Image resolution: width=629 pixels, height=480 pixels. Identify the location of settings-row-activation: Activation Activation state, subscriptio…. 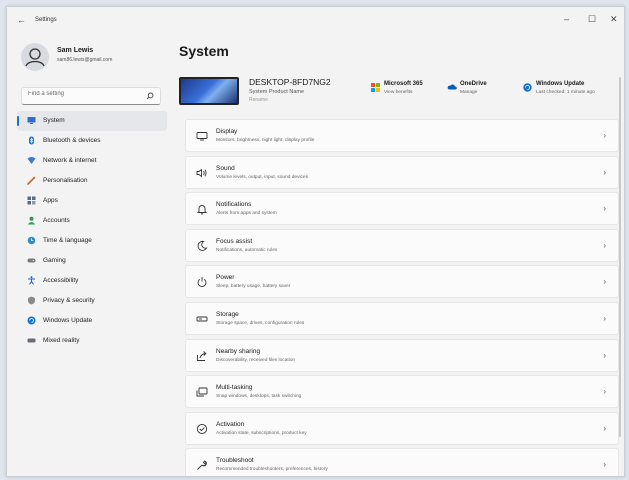
(402, 428).